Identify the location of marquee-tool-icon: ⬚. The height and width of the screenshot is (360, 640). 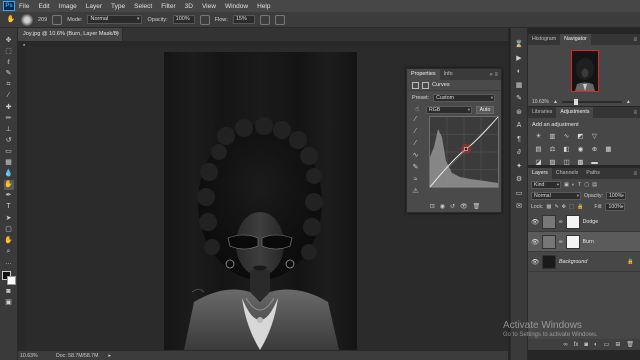
(9, 52).